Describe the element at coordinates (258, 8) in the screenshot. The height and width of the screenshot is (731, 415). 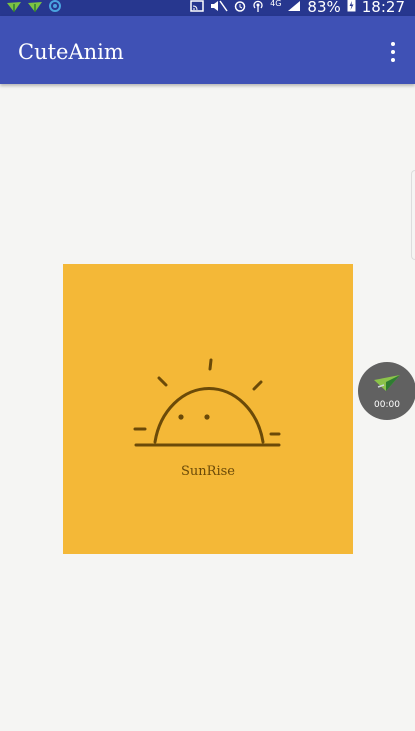
I see `hotspot-icon` at that location.